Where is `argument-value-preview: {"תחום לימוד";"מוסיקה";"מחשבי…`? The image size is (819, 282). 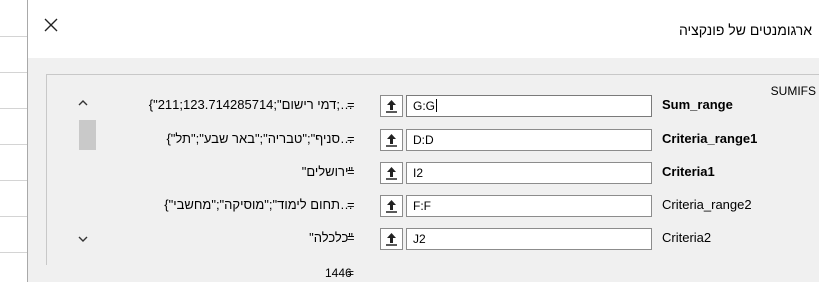
argument-value-preview: {"תחום לימוד";"מוסיקה";"מחשבי… is located at coordinates (258, 204).